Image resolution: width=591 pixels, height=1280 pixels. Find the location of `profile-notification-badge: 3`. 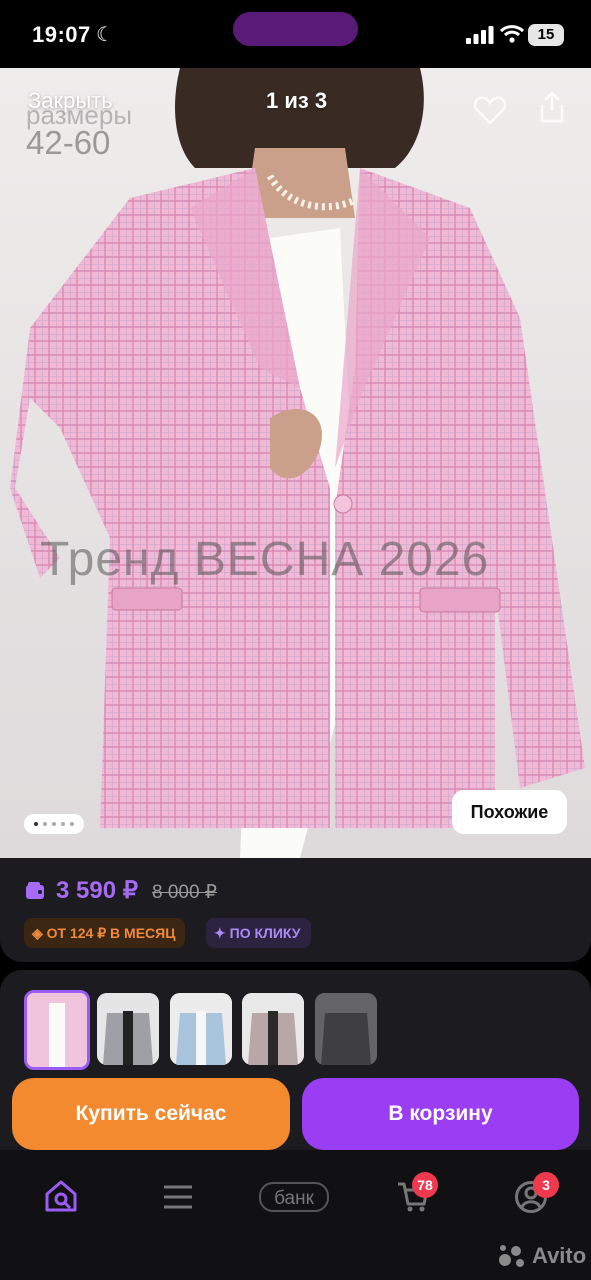

profile-notification-badge: 3 is located at coordinates (546, 1185).